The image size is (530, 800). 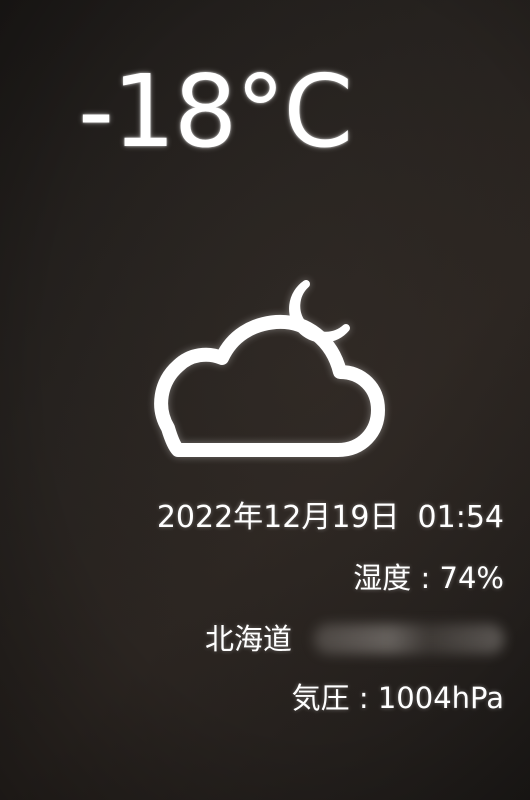 What do you see at coordinates (269, 385) in the screenshot?
I see `cloud-shape` at bounding box center [269, 385].